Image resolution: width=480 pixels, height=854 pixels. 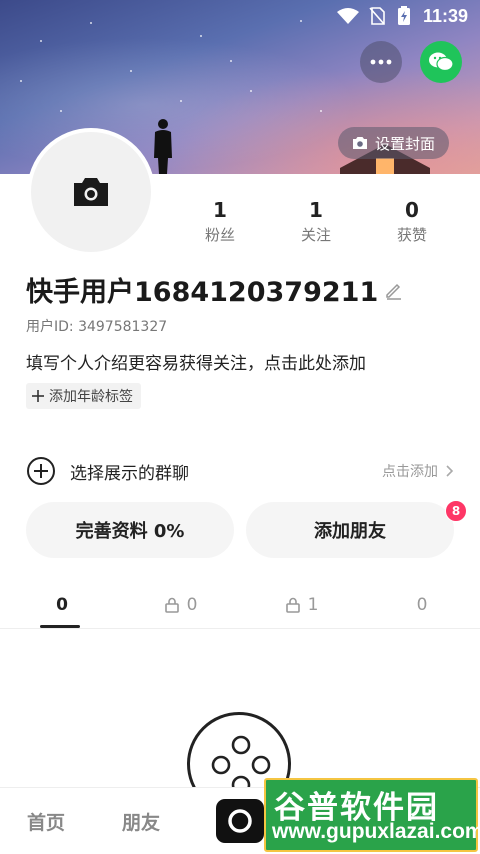 I want to click on avatar, so click(x=91, y=192).